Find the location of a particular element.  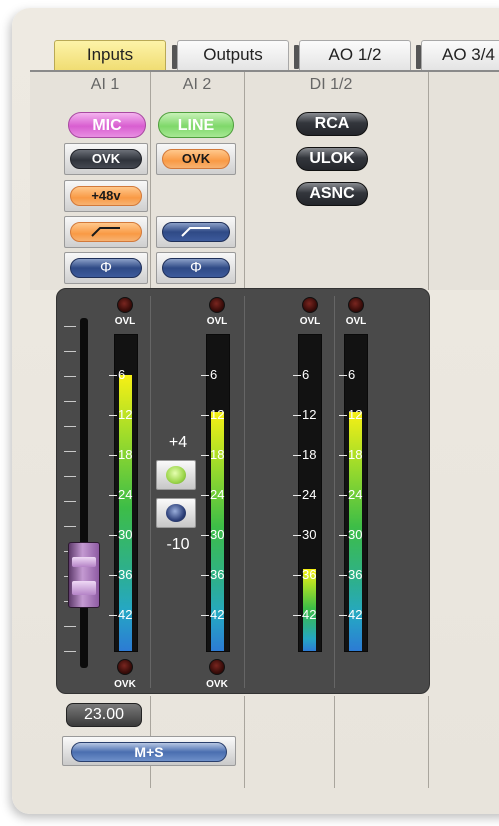

ai2-high-pass-button is located at coordinates (196, 232).